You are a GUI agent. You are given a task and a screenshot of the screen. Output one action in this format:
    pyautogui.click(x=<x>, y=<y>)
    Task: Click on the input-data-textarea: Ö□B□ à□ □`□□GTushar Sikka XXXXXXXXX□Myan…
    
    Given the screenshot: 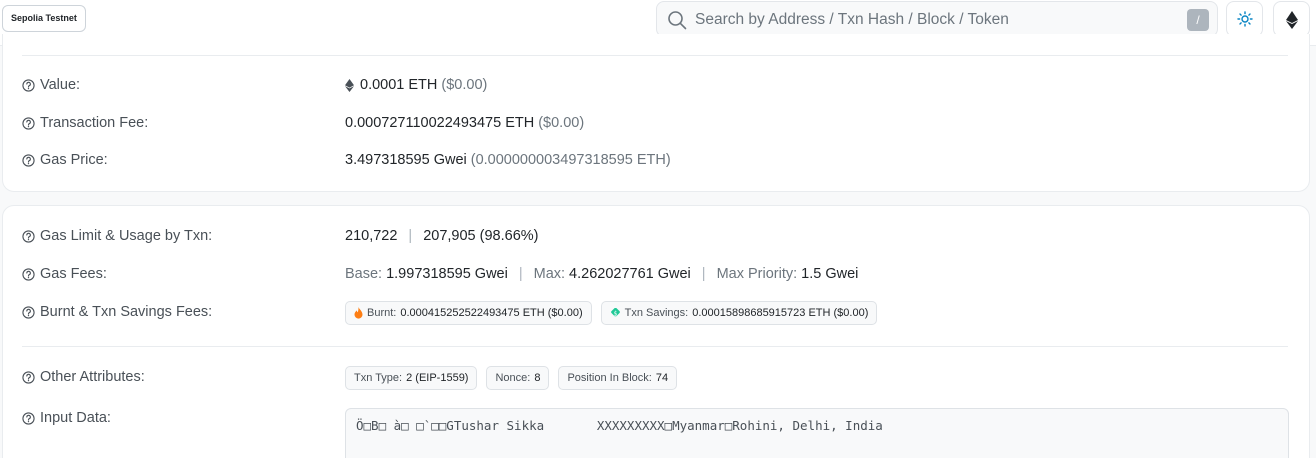 What is the action you would take?
    pyautogui.click(x=817, y=433)
    